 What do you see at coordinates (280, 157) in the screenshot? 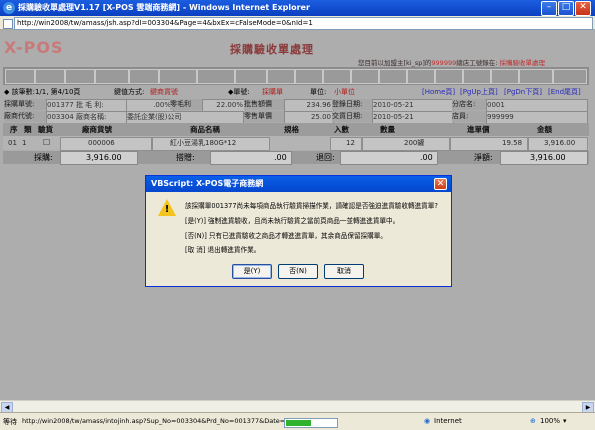
I see `discount-total-value: .00` at bounding box center [280, 157].